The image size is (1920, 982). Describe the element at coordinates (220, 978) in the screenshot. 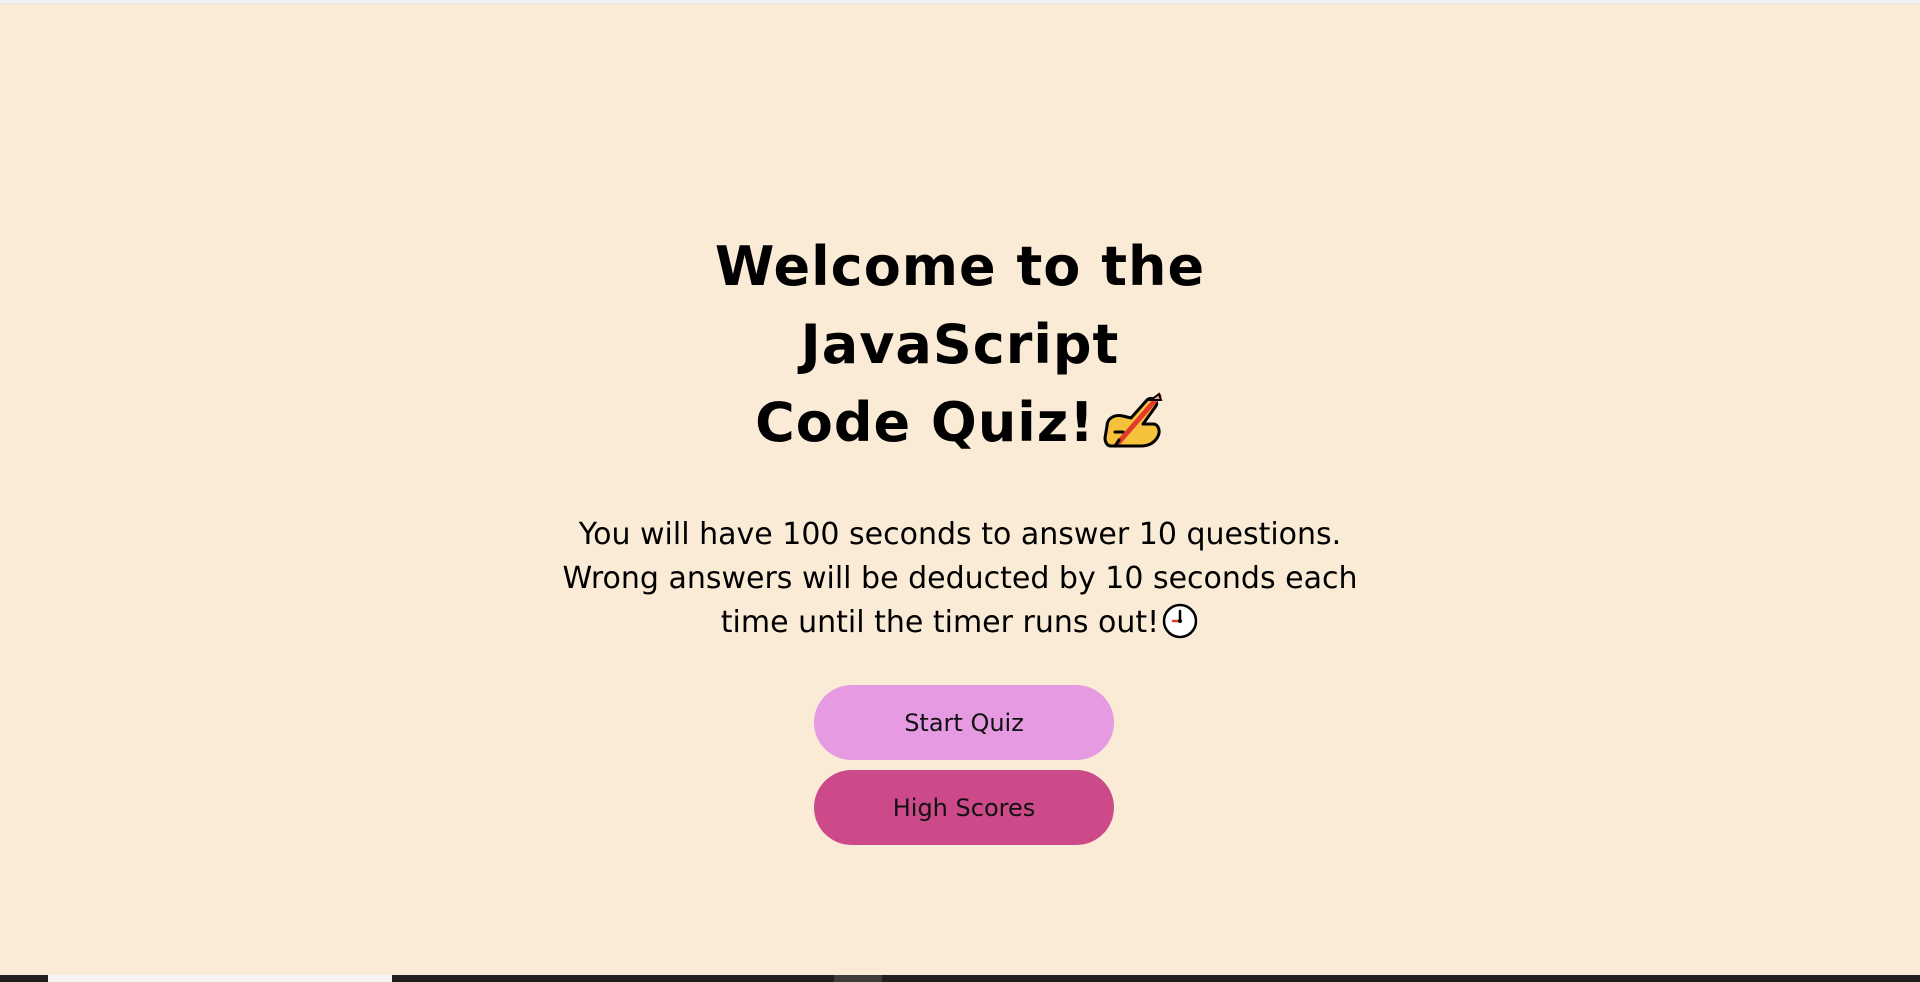

I see `taskbar-search-box` at that location.